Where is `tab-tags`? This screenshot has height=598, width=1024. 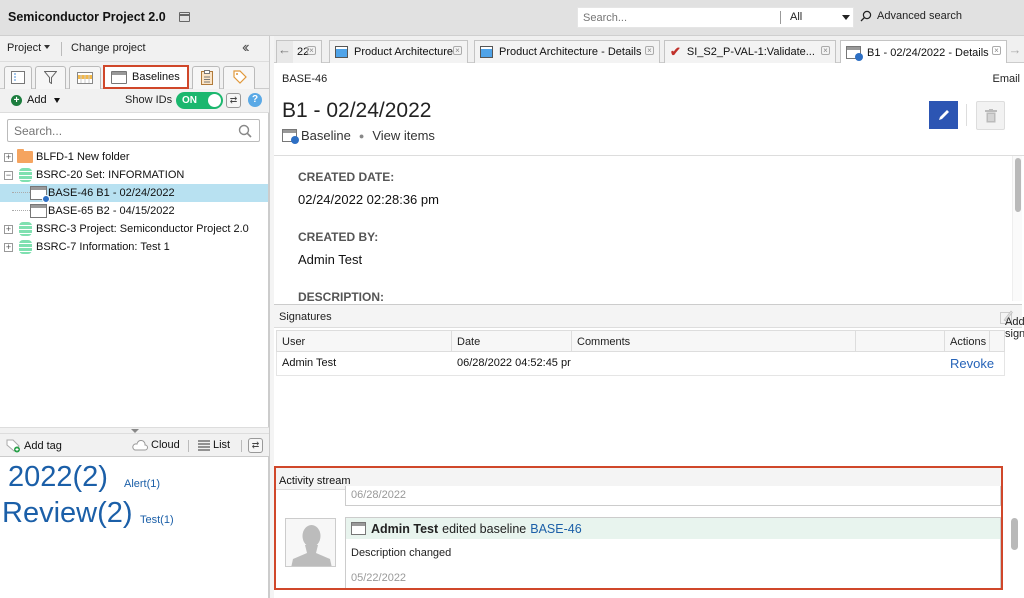
tab-tags is located at coordinates (239, 77).